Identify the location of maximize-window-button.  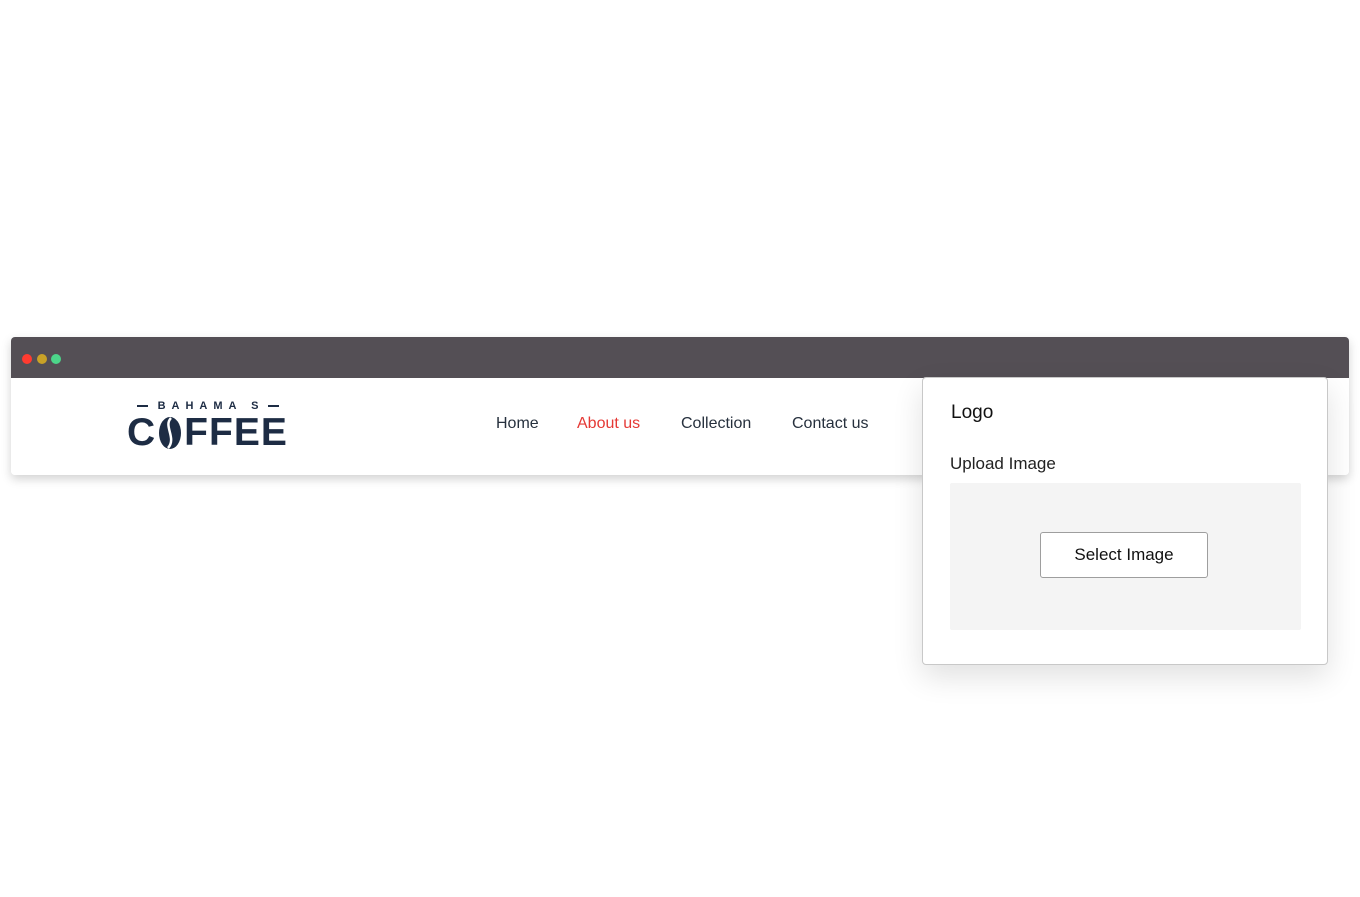
(56, 359).